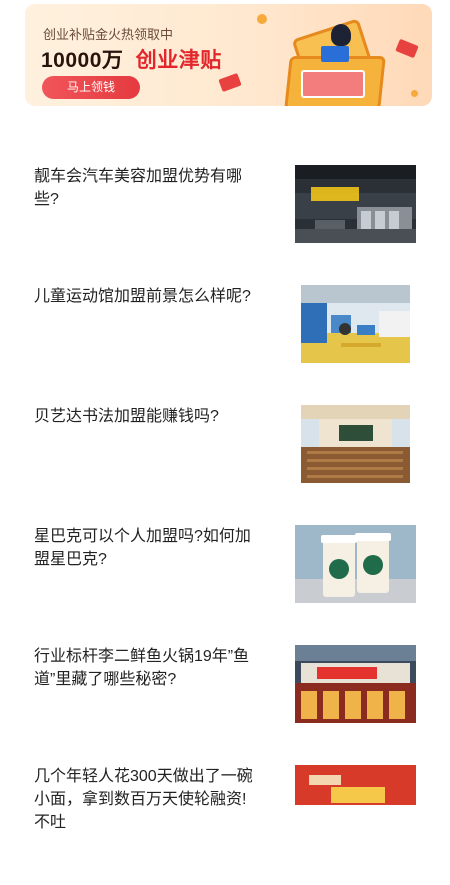 Image resolution: width=450 pixels, height=885 pixels. Describe the element at coordinates (146, 668) in the screenshot. I see `article-title: 行业标杆李二鲜鱼火锅19年”鱼道”里藏了哪些秘密?` at that location.